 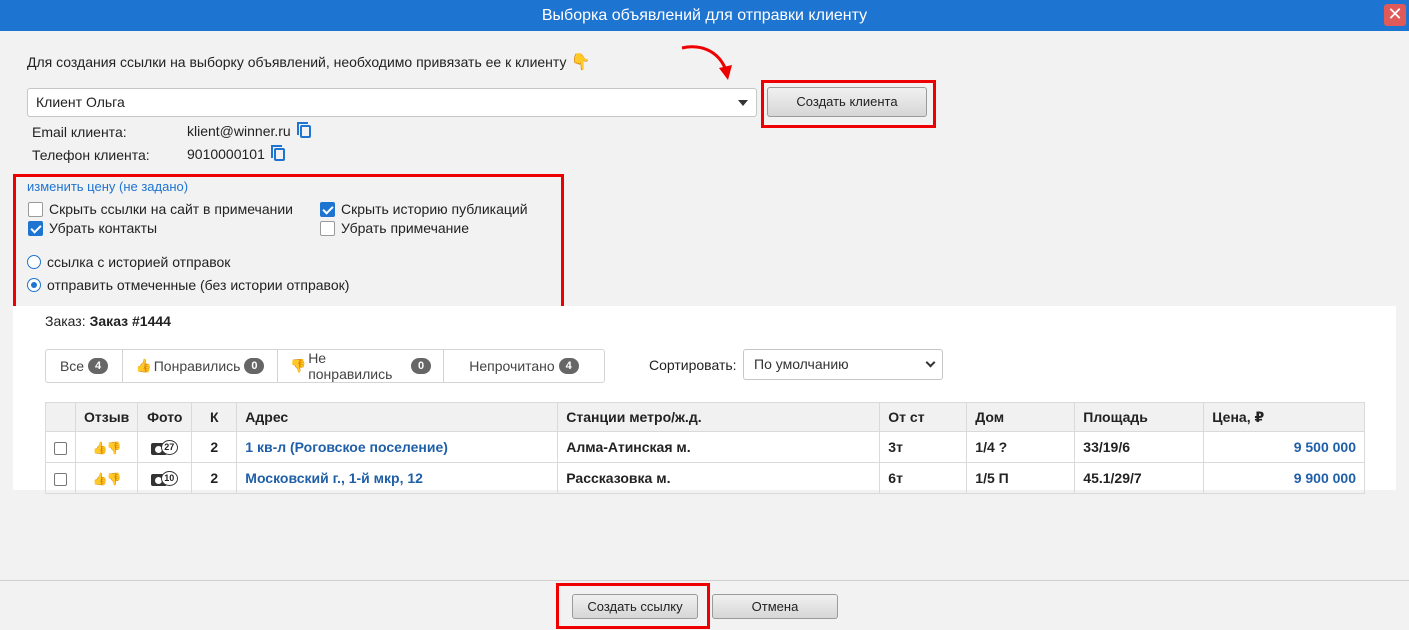 What do you see at coordinates (35, 228) in the screenshot?
I see `remove-contacts-checkbox` at bounding box center [35, 228].